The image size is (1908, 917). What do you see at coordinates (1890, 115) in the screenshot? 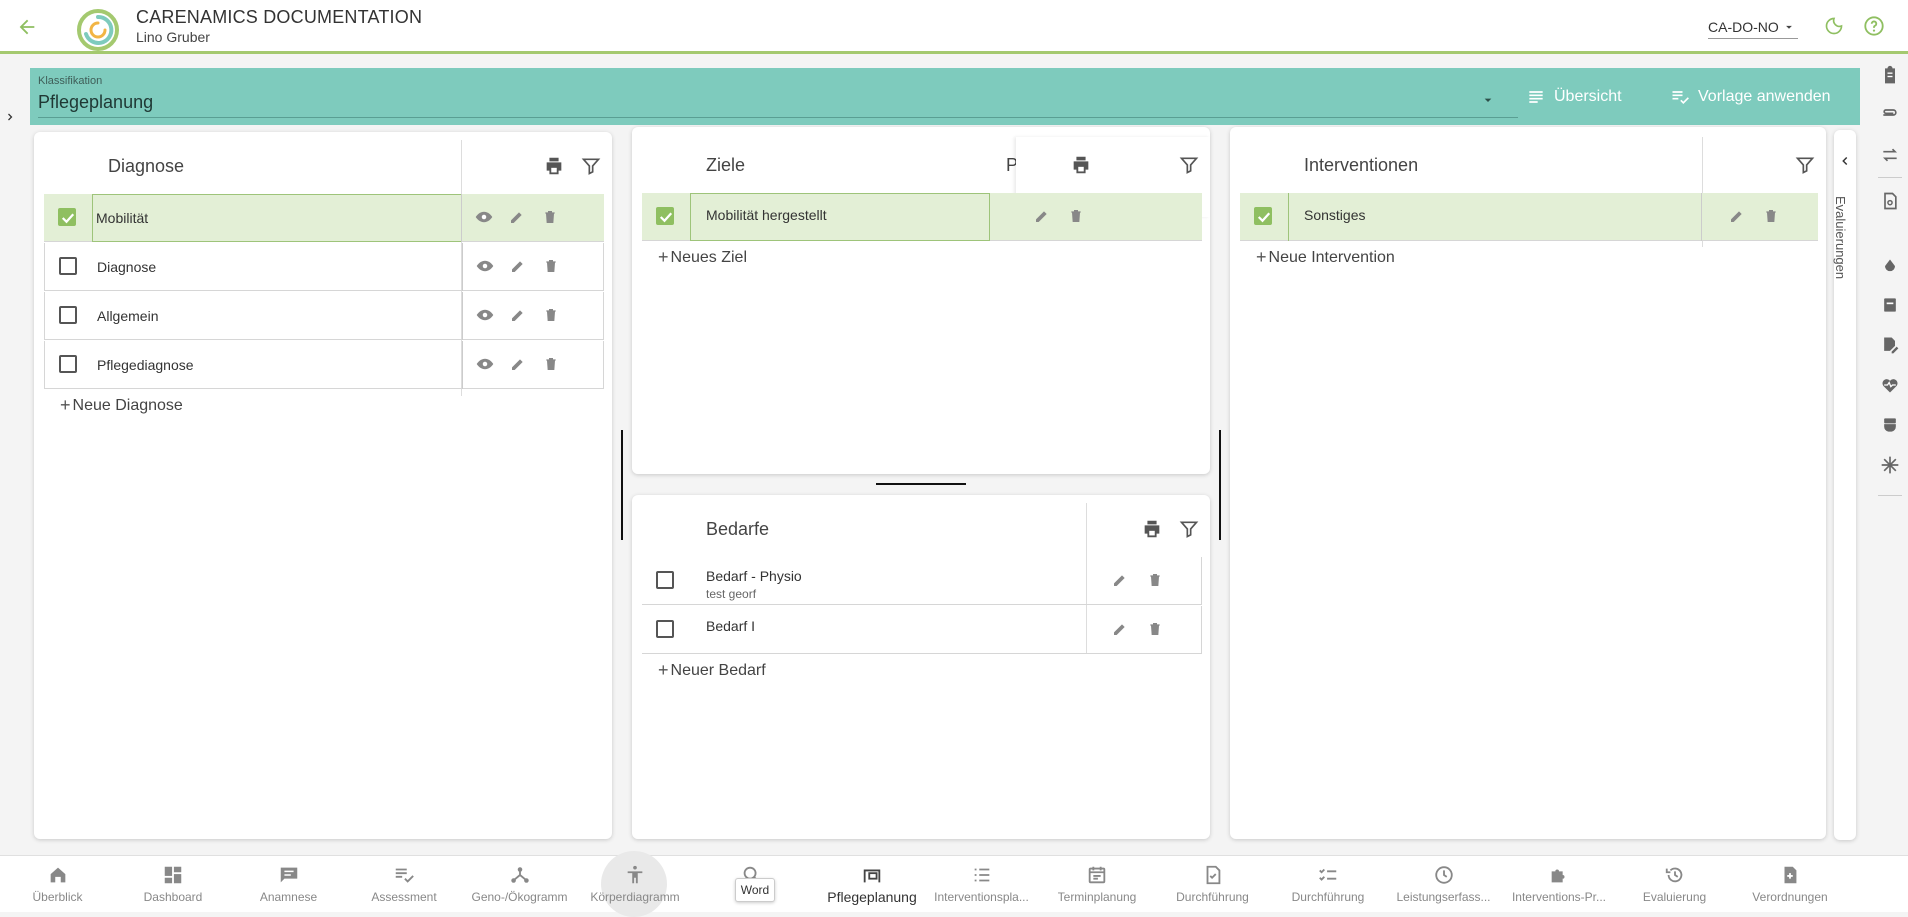
I see `attachment-icon` at bounding box center [1890, 115].